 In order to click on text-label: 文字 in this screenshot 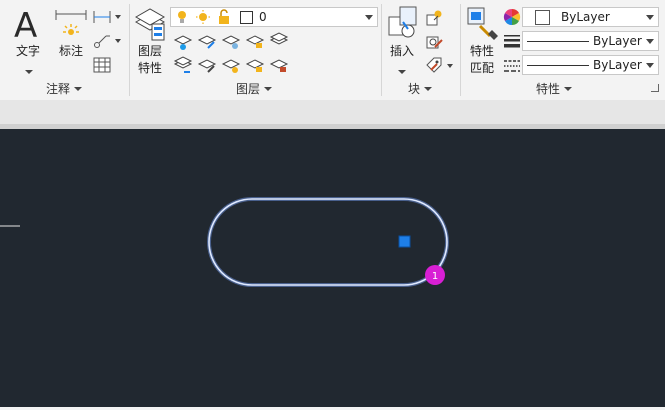, I will do `click(28, 51)`.